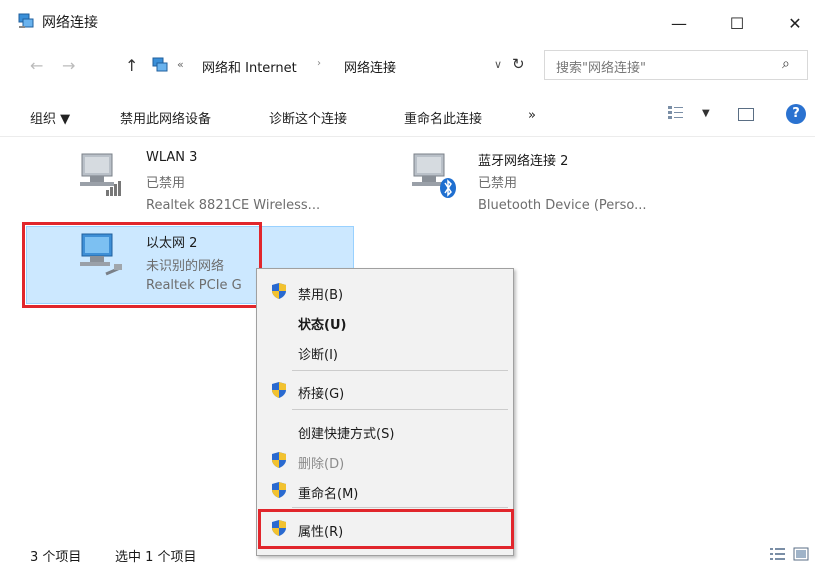 This screenshot has width=815, height=570. What do you see at coordinates (320, 530) in the screenshot?
I see `menu-item-properties: 属性(R)` at bounding box center [320, 530].